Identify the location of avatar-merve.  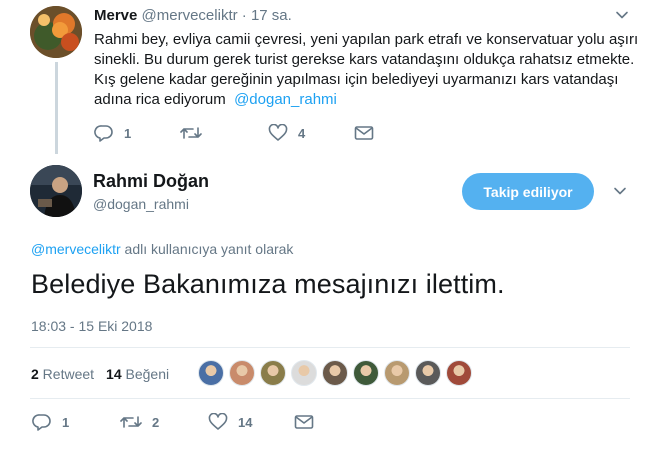
(56, 32).